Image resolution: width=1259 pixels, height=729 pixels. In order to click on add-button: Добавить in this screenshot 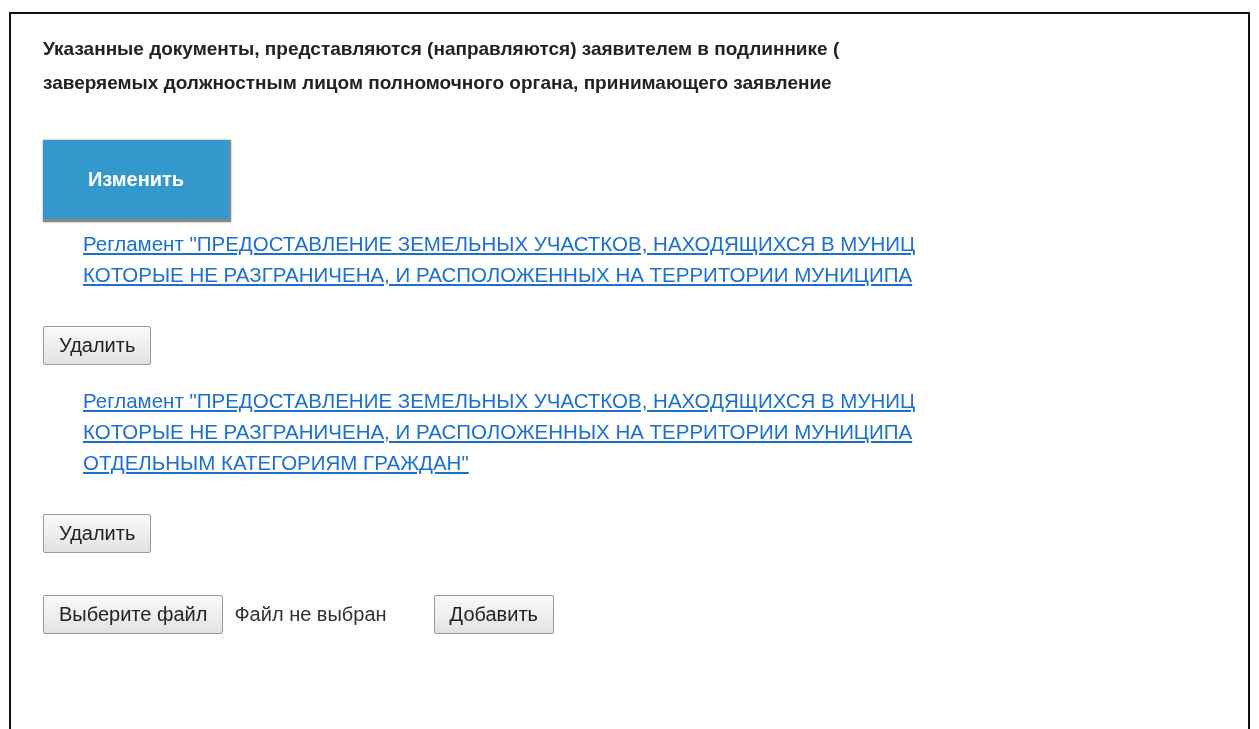, I will do `click(493, 614)`.